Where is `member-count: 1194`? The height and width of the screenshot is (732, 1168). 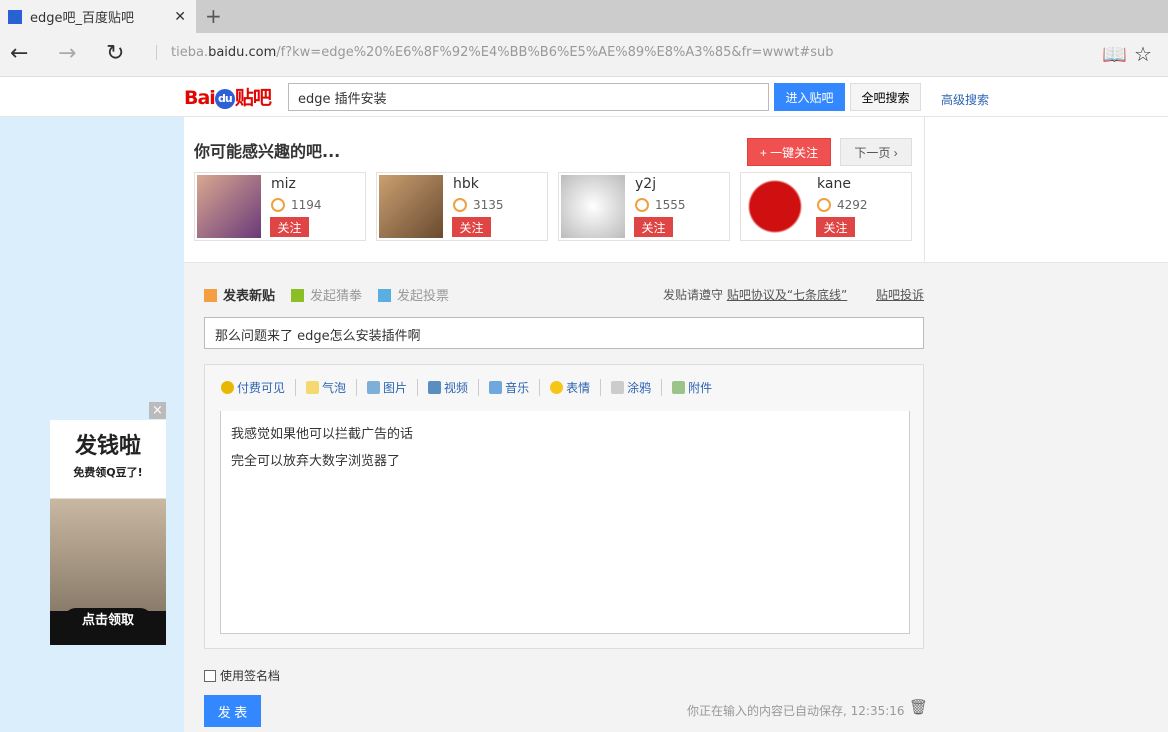 member-count: 1194 is located at coordinates (296, 205).